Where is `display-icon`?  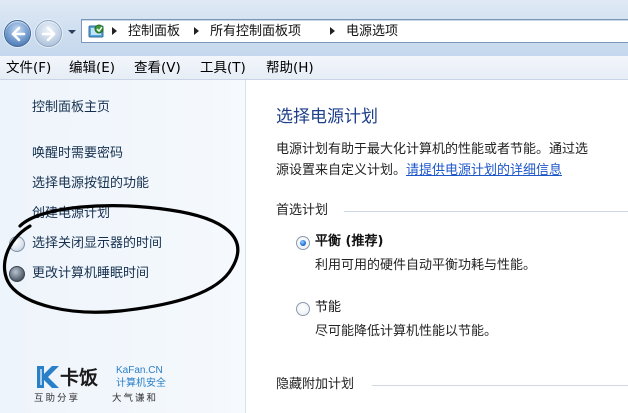
display-icon is located at coordinates (17, 244).